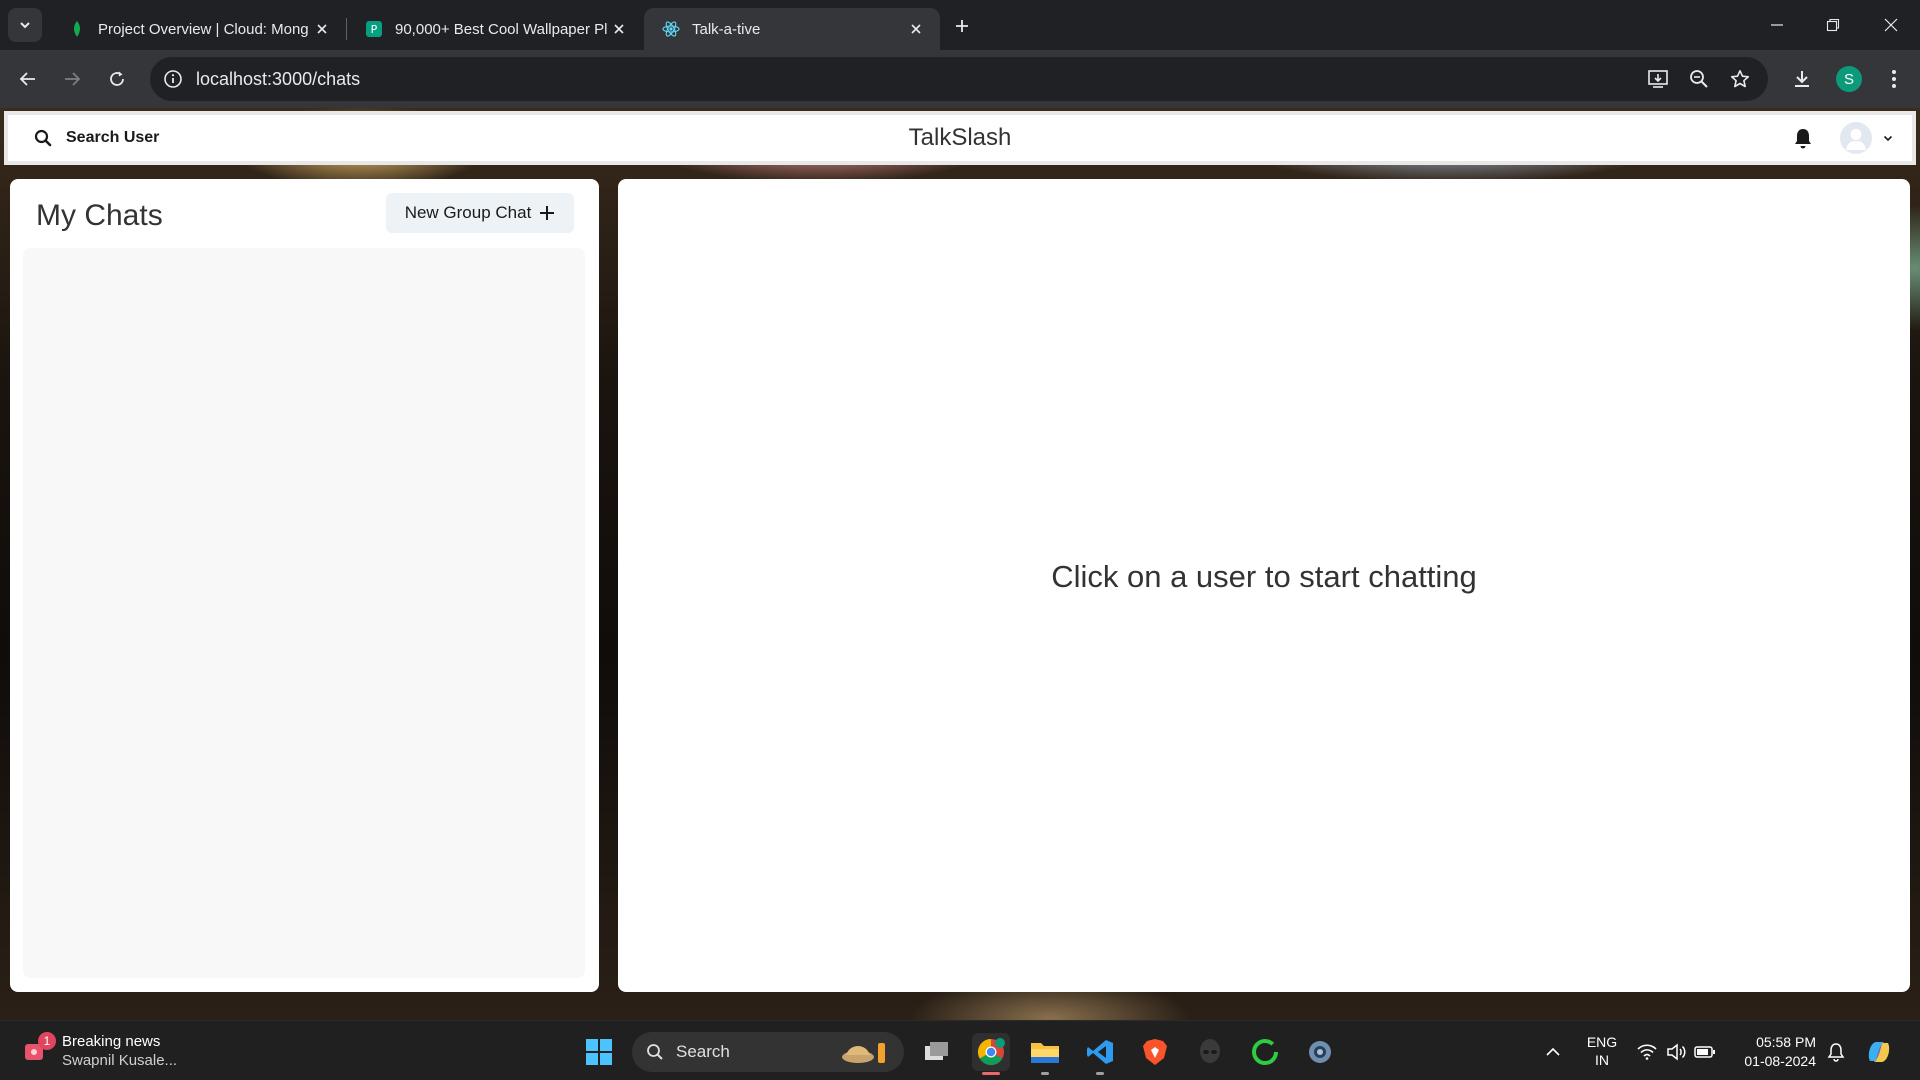 The height and width of the screenshot is (1080, 1920). What do you see at coordinates (1265, 1052) in the screenshot?
I see `taskbar-app-ring` at bounding box center [1265, 1052].